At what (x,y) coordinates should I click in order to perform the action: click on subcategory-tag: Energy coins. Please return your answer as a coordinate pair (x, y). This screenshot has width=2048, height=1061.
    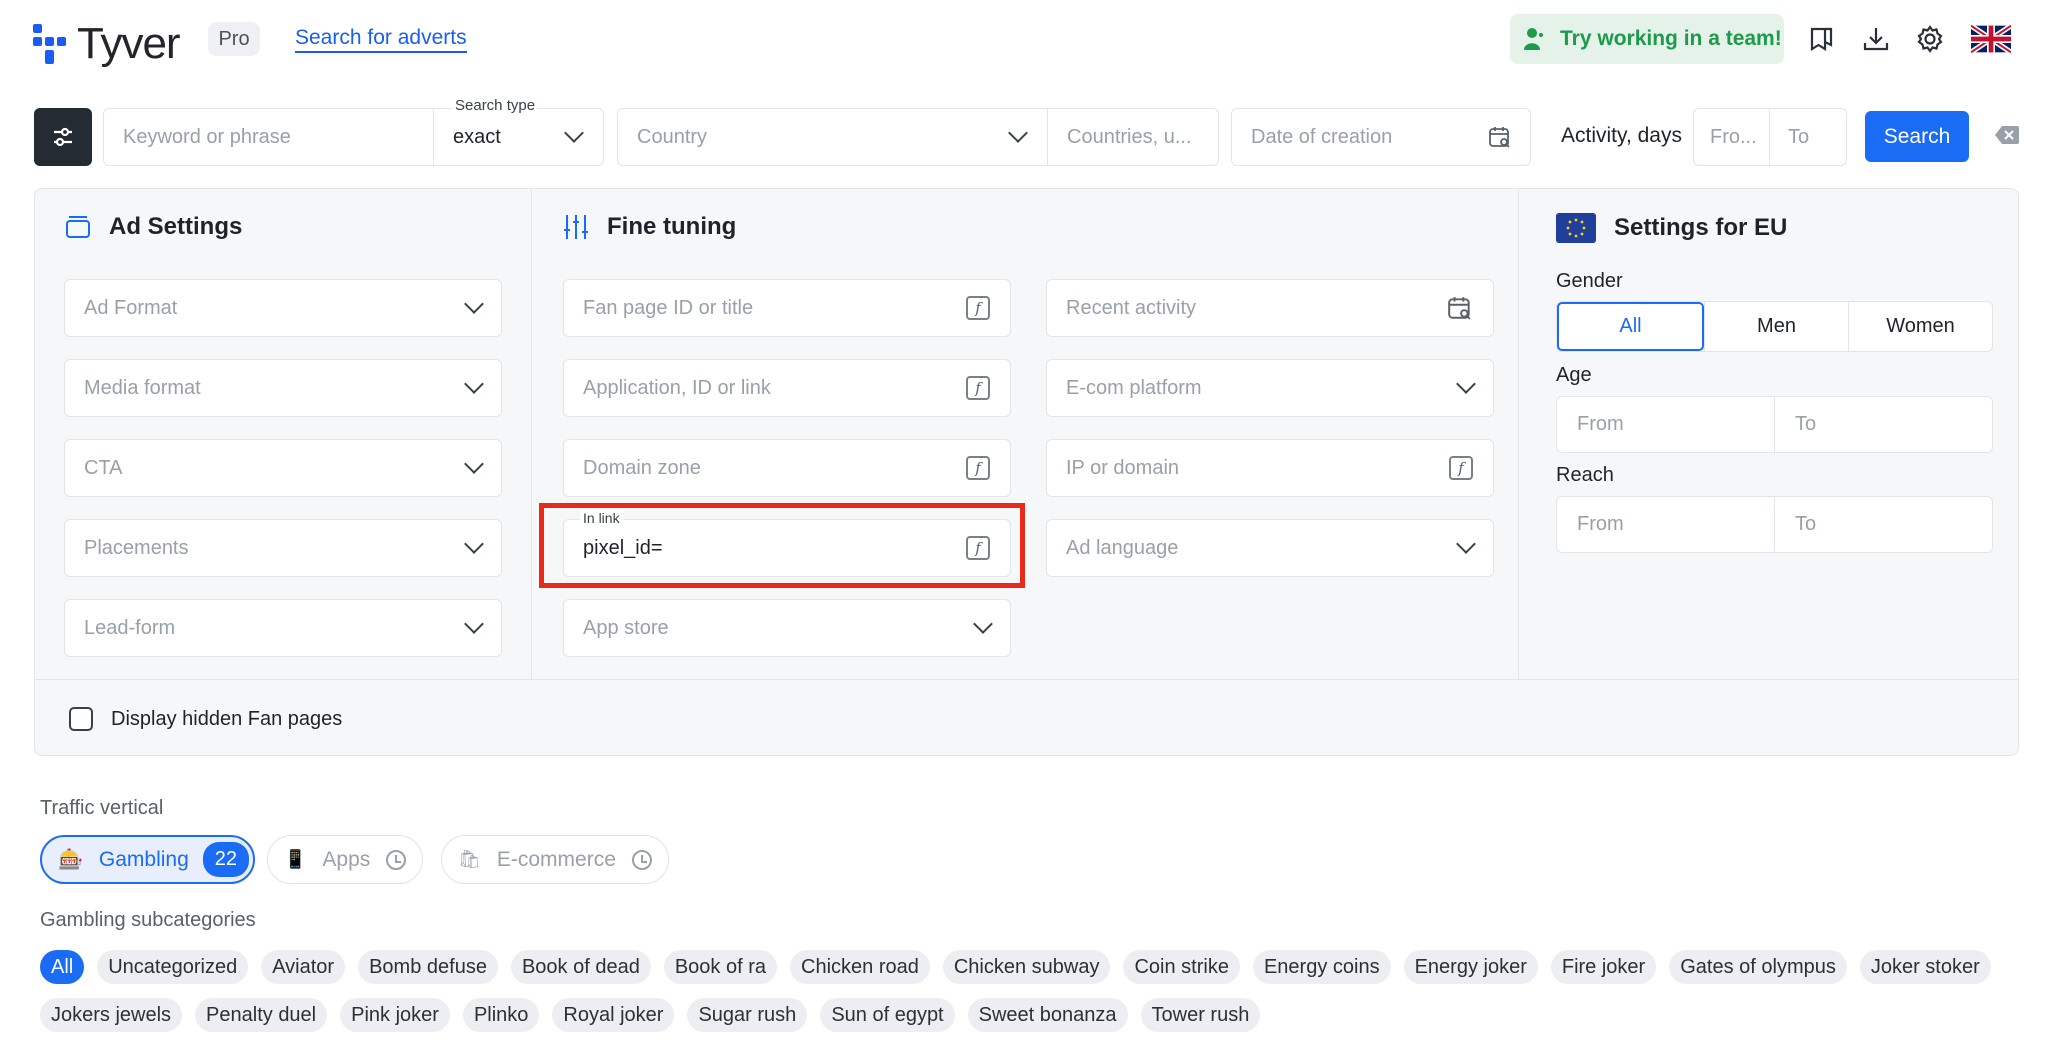
    Looking at the image, I should click on (1321, 967).